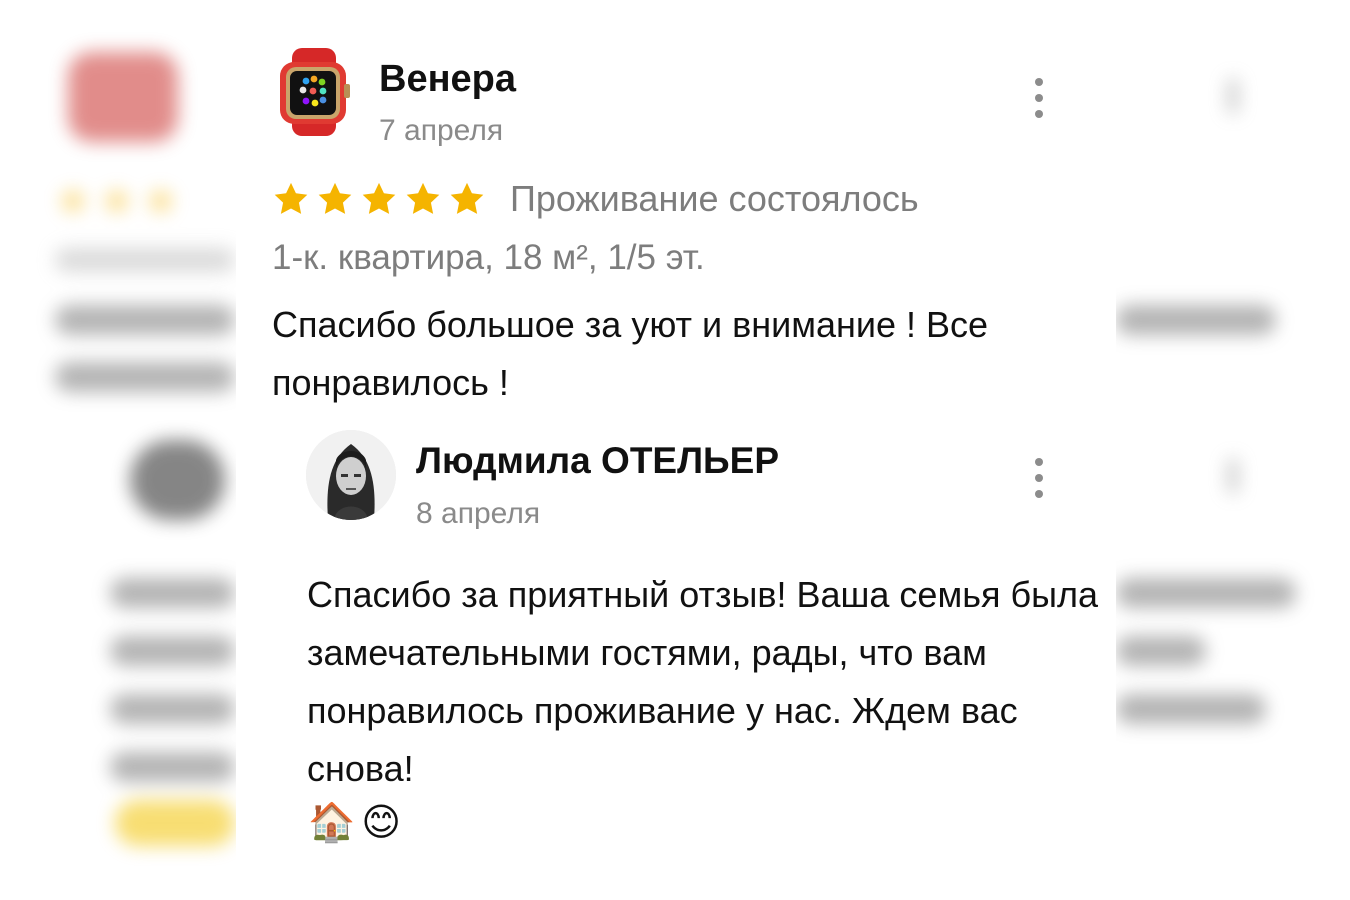 The image size is (1350, 900). I want to click on reply-emojis: 🏠 😊, so click(354, 823).